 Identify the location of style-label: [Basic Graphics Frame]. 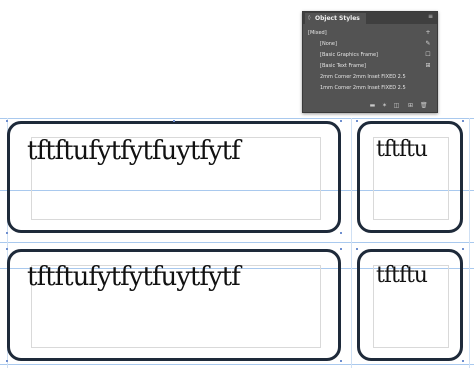
(349, 55).